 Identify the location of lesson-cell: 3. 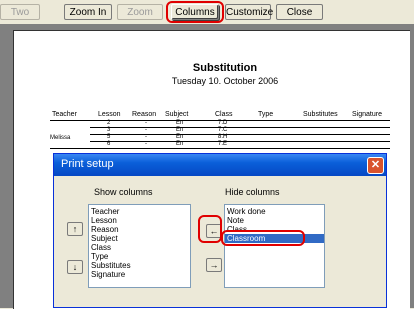
(109, 130).